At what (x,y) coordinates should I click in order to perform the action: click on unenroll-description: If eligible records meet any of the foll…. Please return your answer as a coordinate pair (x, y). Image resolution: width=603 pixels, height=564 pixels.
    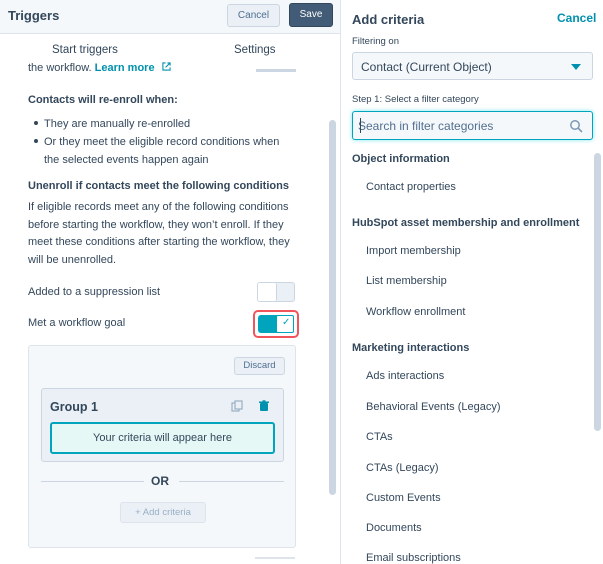
    Looking at the image, I should click on (159, 233).